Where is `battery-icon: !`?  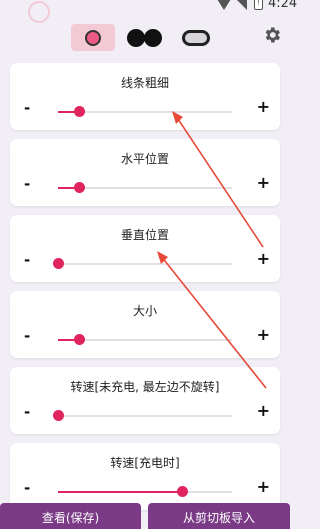 battery-icon: ! is located at coordinates (258, 5).